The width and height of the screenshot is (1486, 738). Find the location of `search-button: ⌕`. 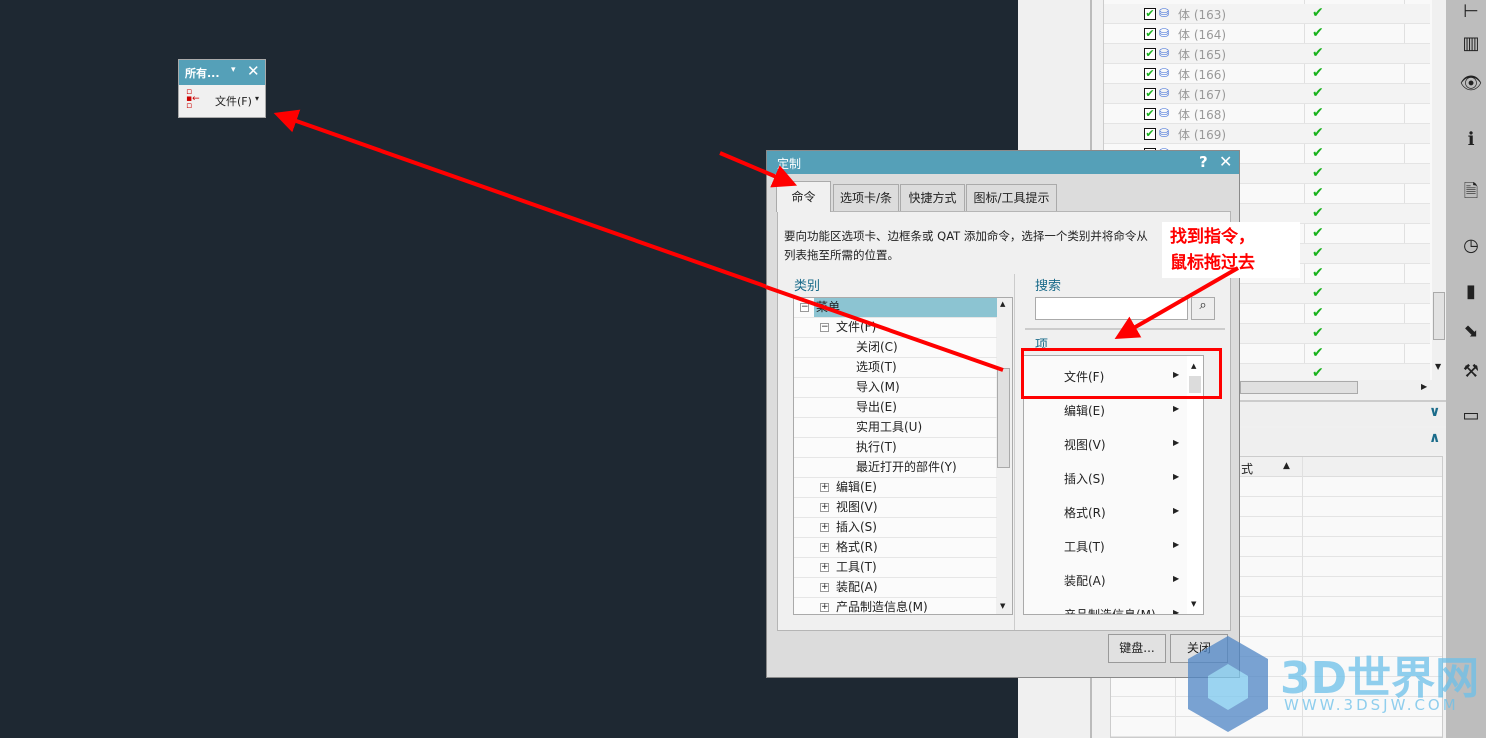

search-button: ⌕ is located at coordinates (1203, 308).